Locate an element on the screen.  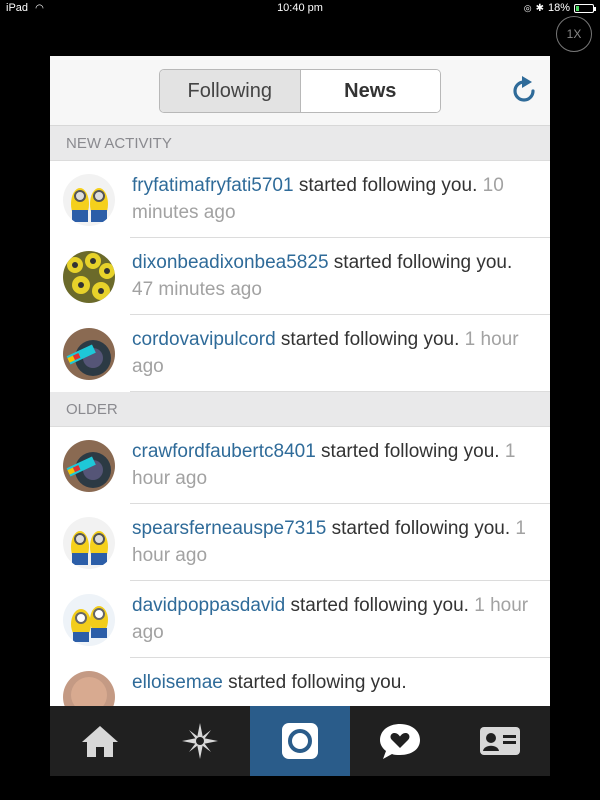
activity-text: elloisemae started following you. is located at coordinates (335, 682).